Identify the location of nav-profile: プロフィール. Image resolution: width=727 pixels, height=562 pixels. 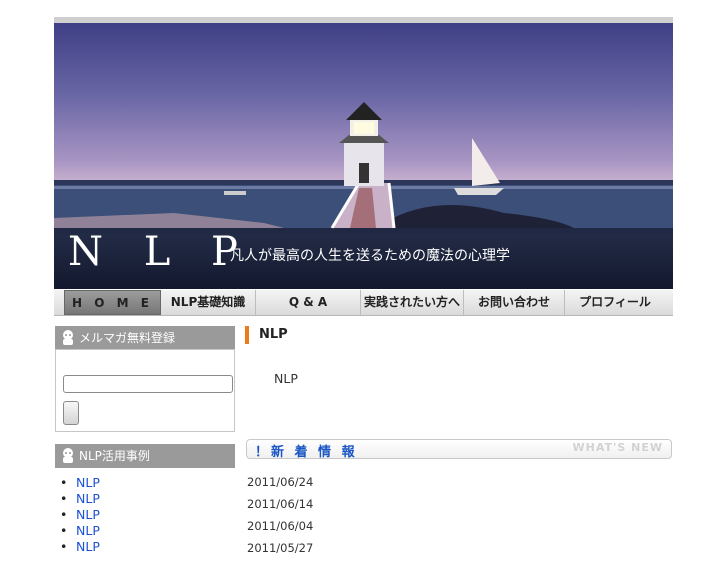
(615, 302).